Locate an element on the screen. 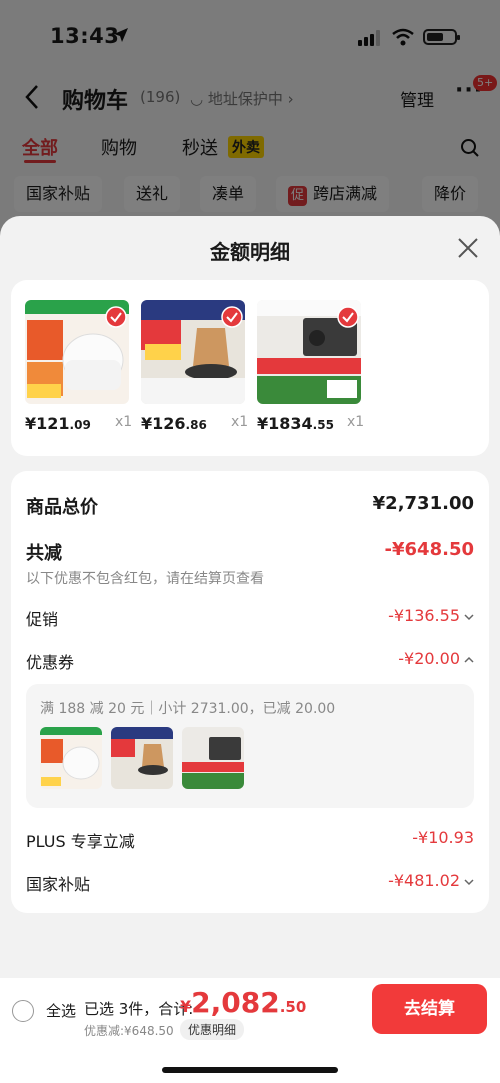 The width and height of the screenshot is (500, 1083). goods-total-label: 商品总价 is located at coordinates (62, 507).